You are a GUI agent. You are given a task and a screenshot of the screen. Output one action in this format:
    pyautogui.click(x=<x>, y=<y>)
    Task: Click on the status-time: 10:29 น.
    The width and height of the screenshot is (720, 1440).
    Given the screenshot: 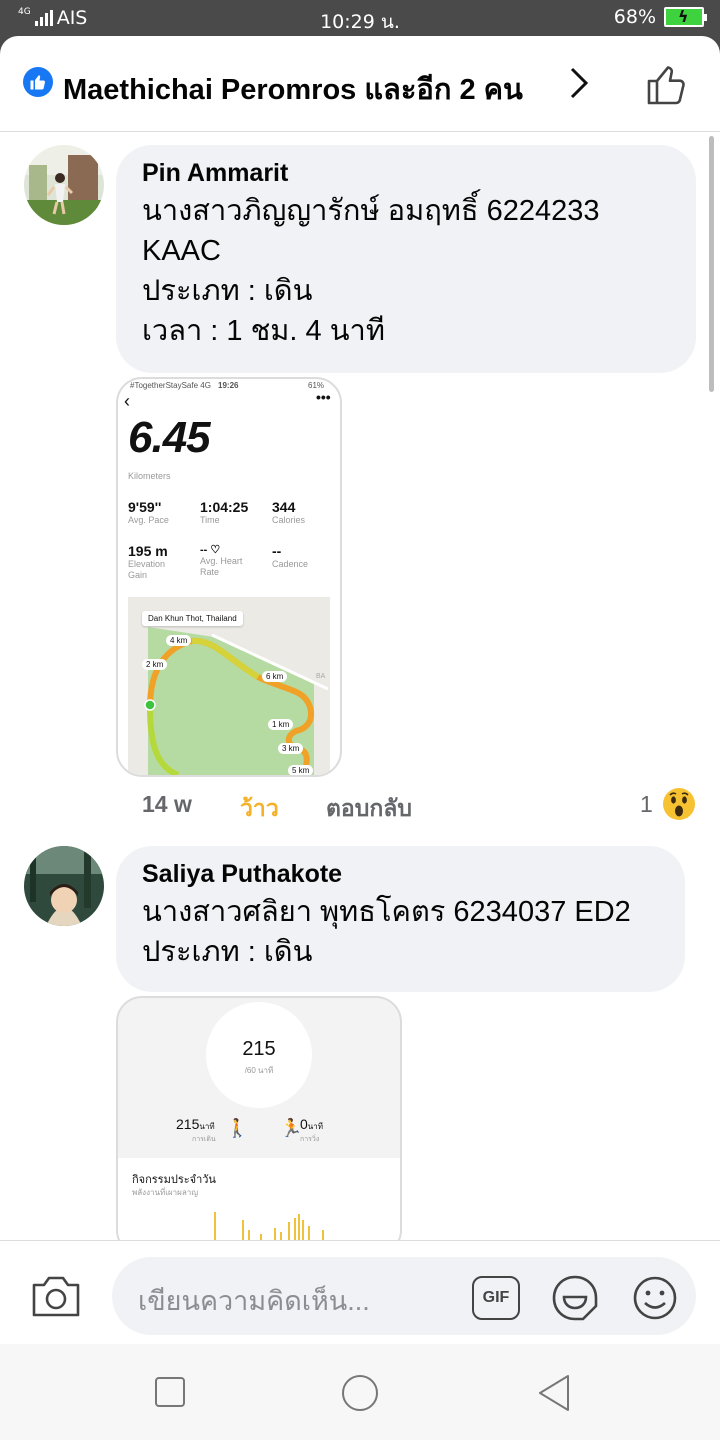 What is the action you would take?
    pyautogui.click(x=360, y=22)
    